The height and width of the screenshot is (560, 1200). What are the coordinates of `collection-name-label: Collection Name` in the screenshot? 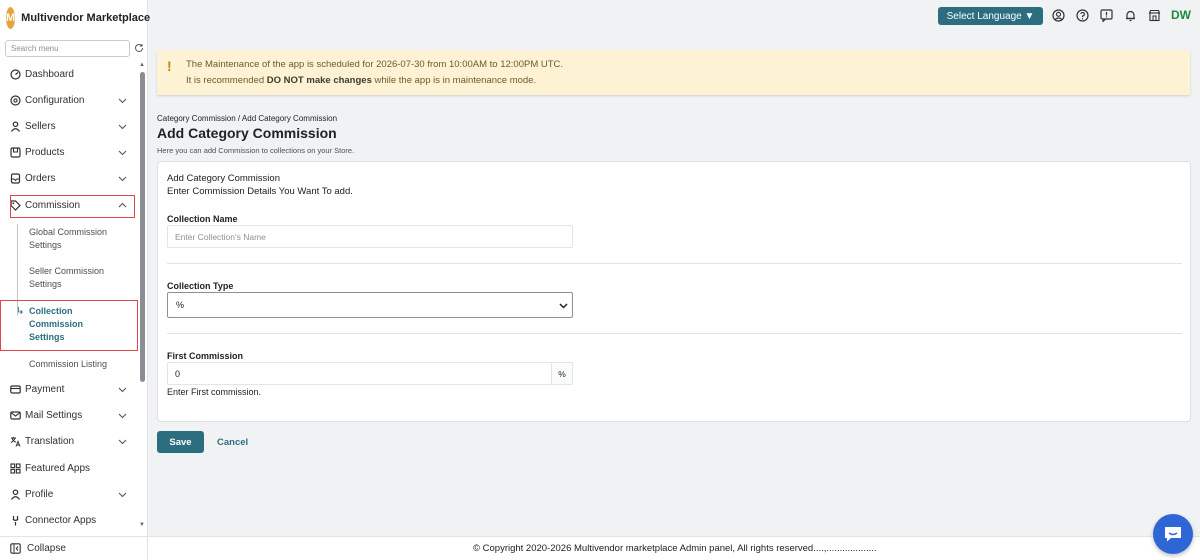 It's located at (202, 219).